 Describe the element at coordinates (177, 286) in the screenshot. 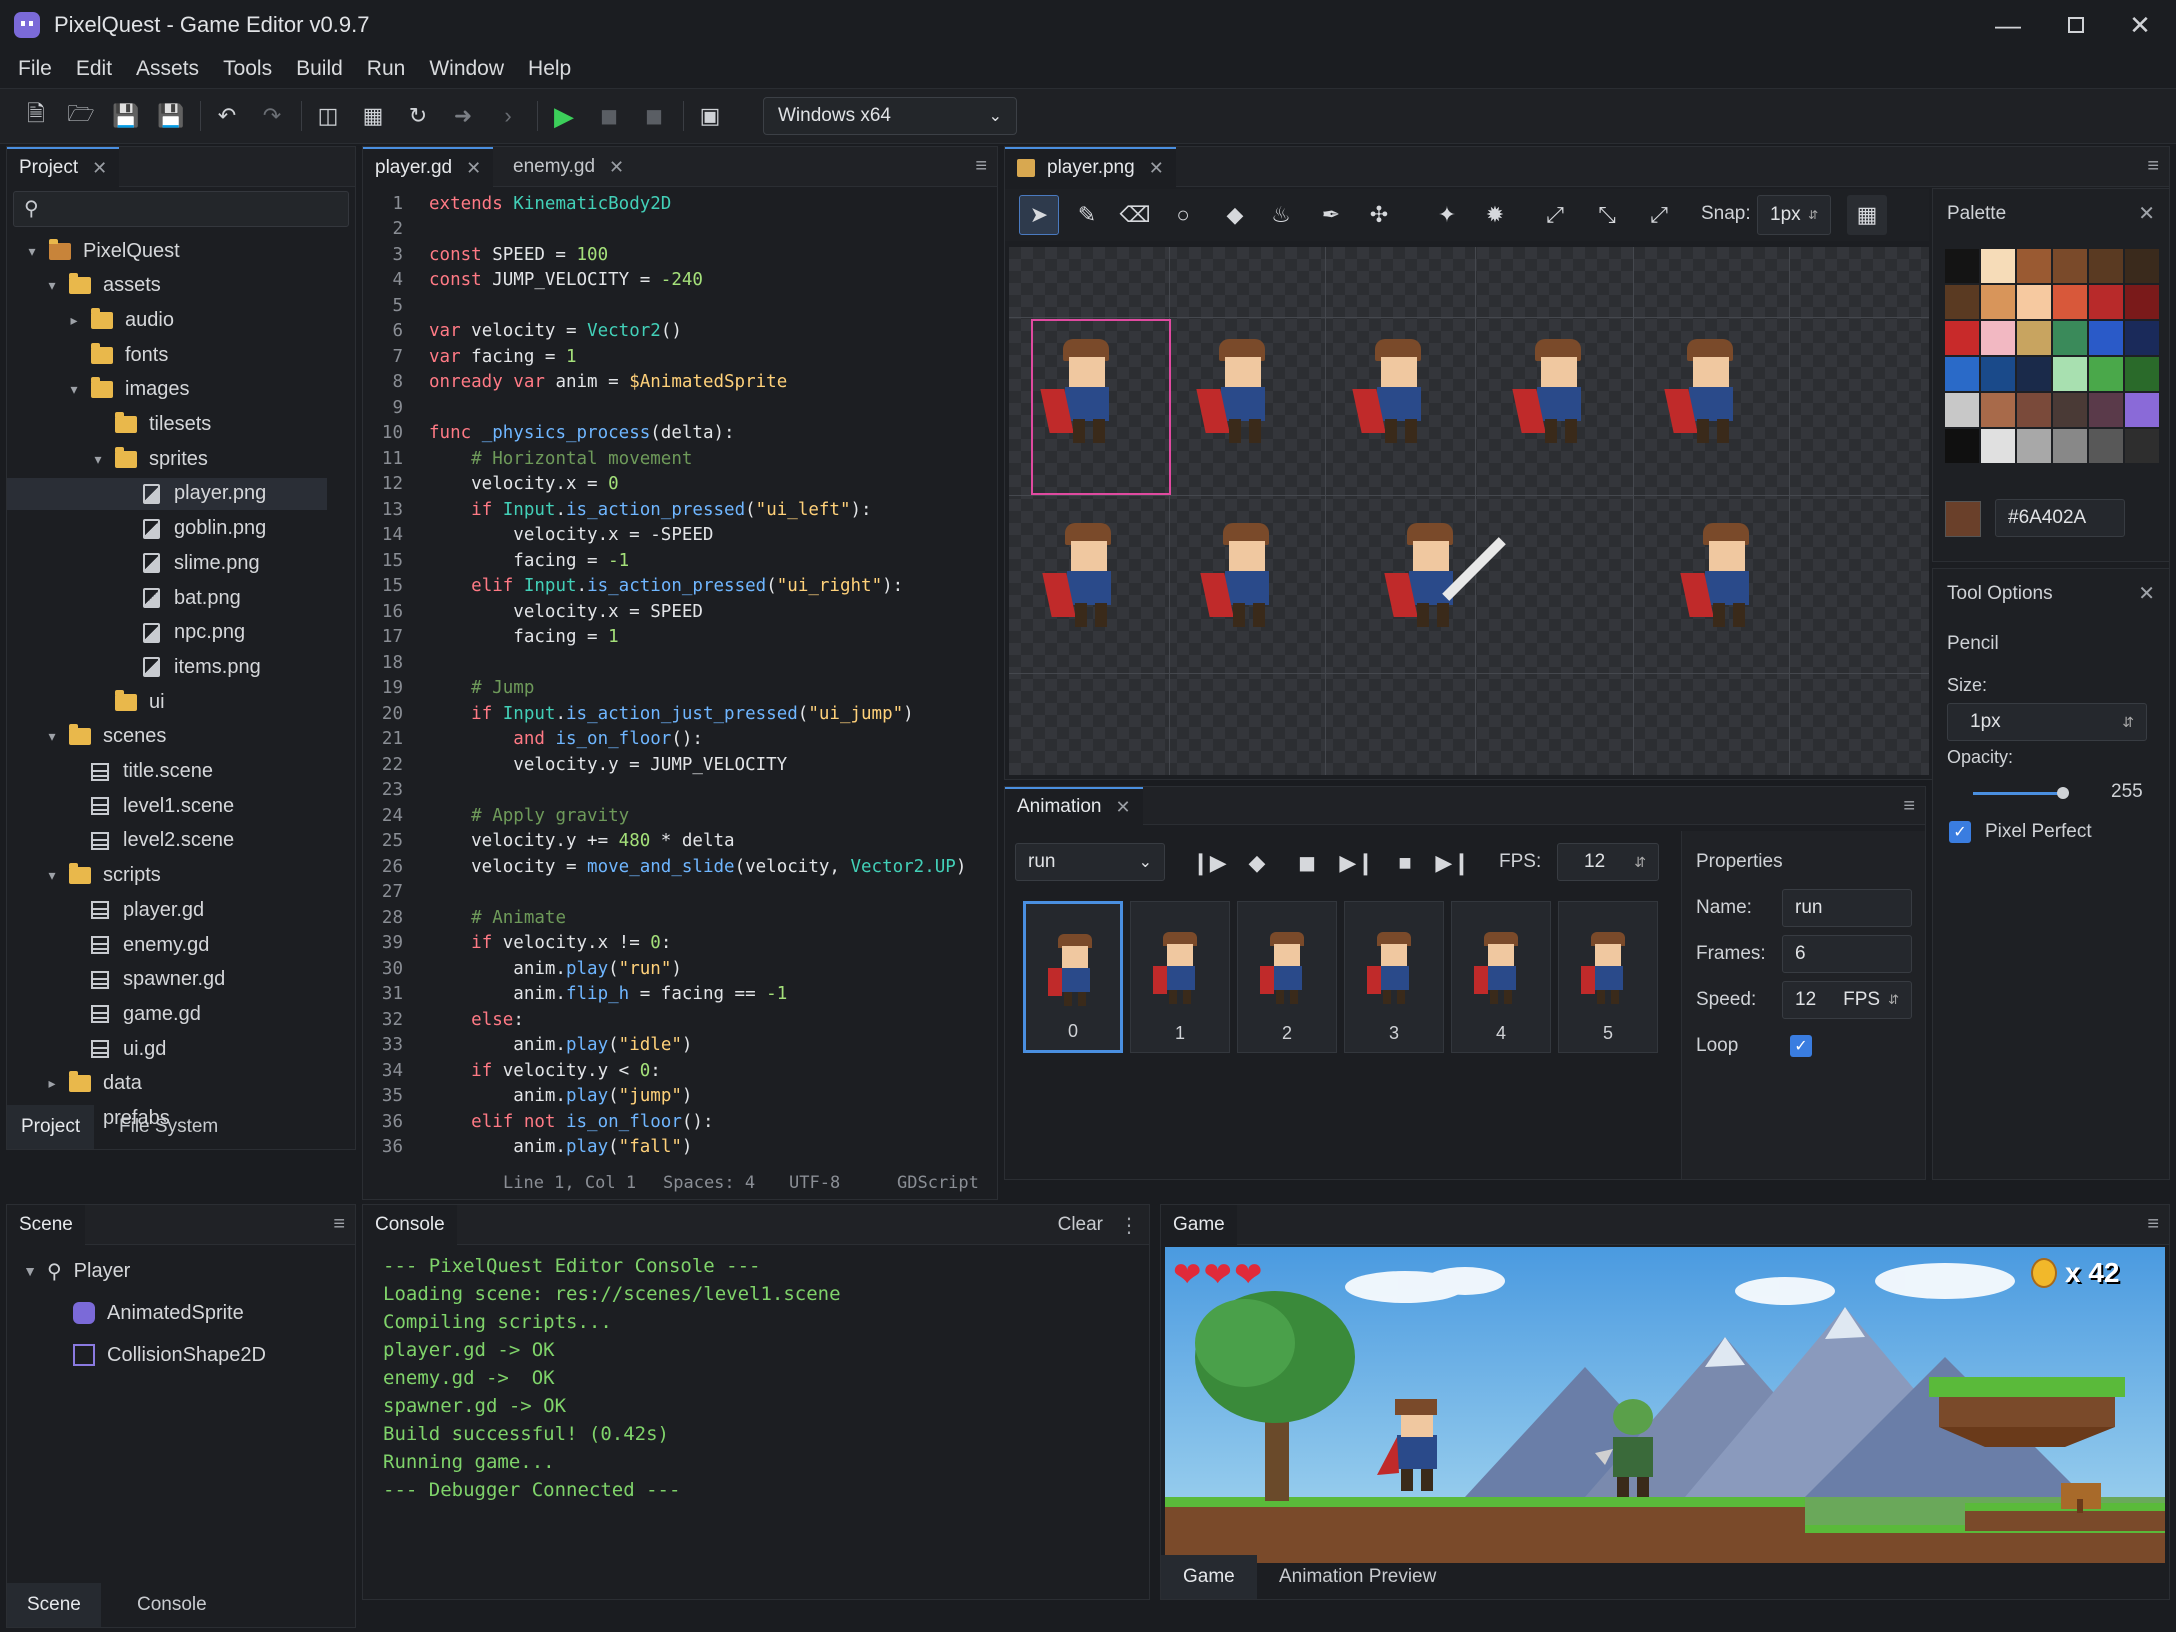

I see `tree-item: ▾ assets` at that location.